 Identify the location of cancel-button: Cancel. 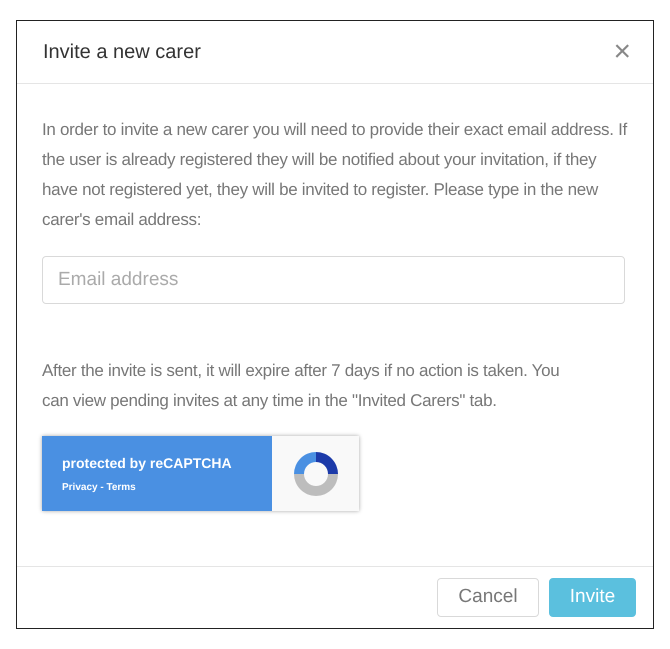
(488, 597).